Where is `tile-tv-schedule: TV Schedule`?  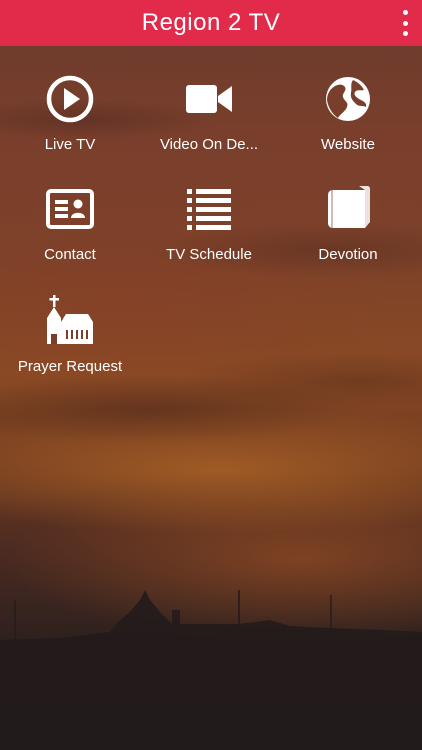 tile-tv-schedule: TV Schedule is located at coordinates (209, 209).